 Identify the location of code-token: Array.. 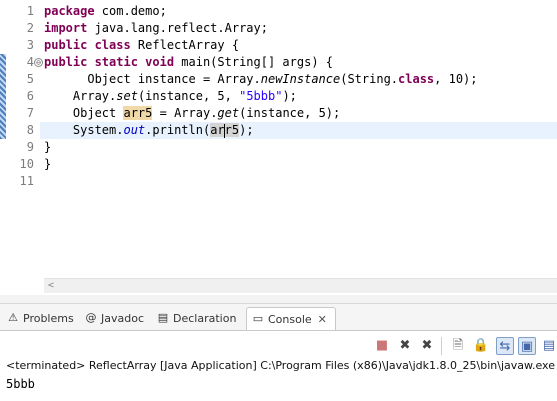
(80, 96).